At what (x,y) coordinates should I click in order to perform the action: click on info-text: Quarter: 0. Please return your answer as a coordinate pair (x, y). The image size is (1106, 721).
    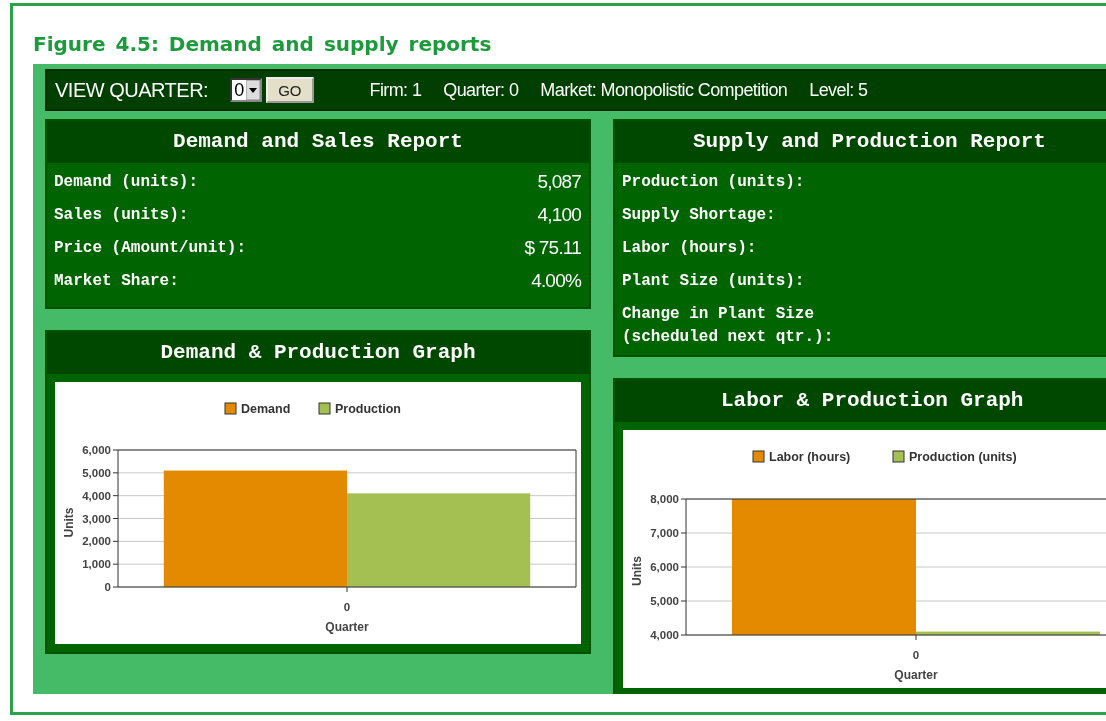
    Looking at the image, I should click on (481, 90).